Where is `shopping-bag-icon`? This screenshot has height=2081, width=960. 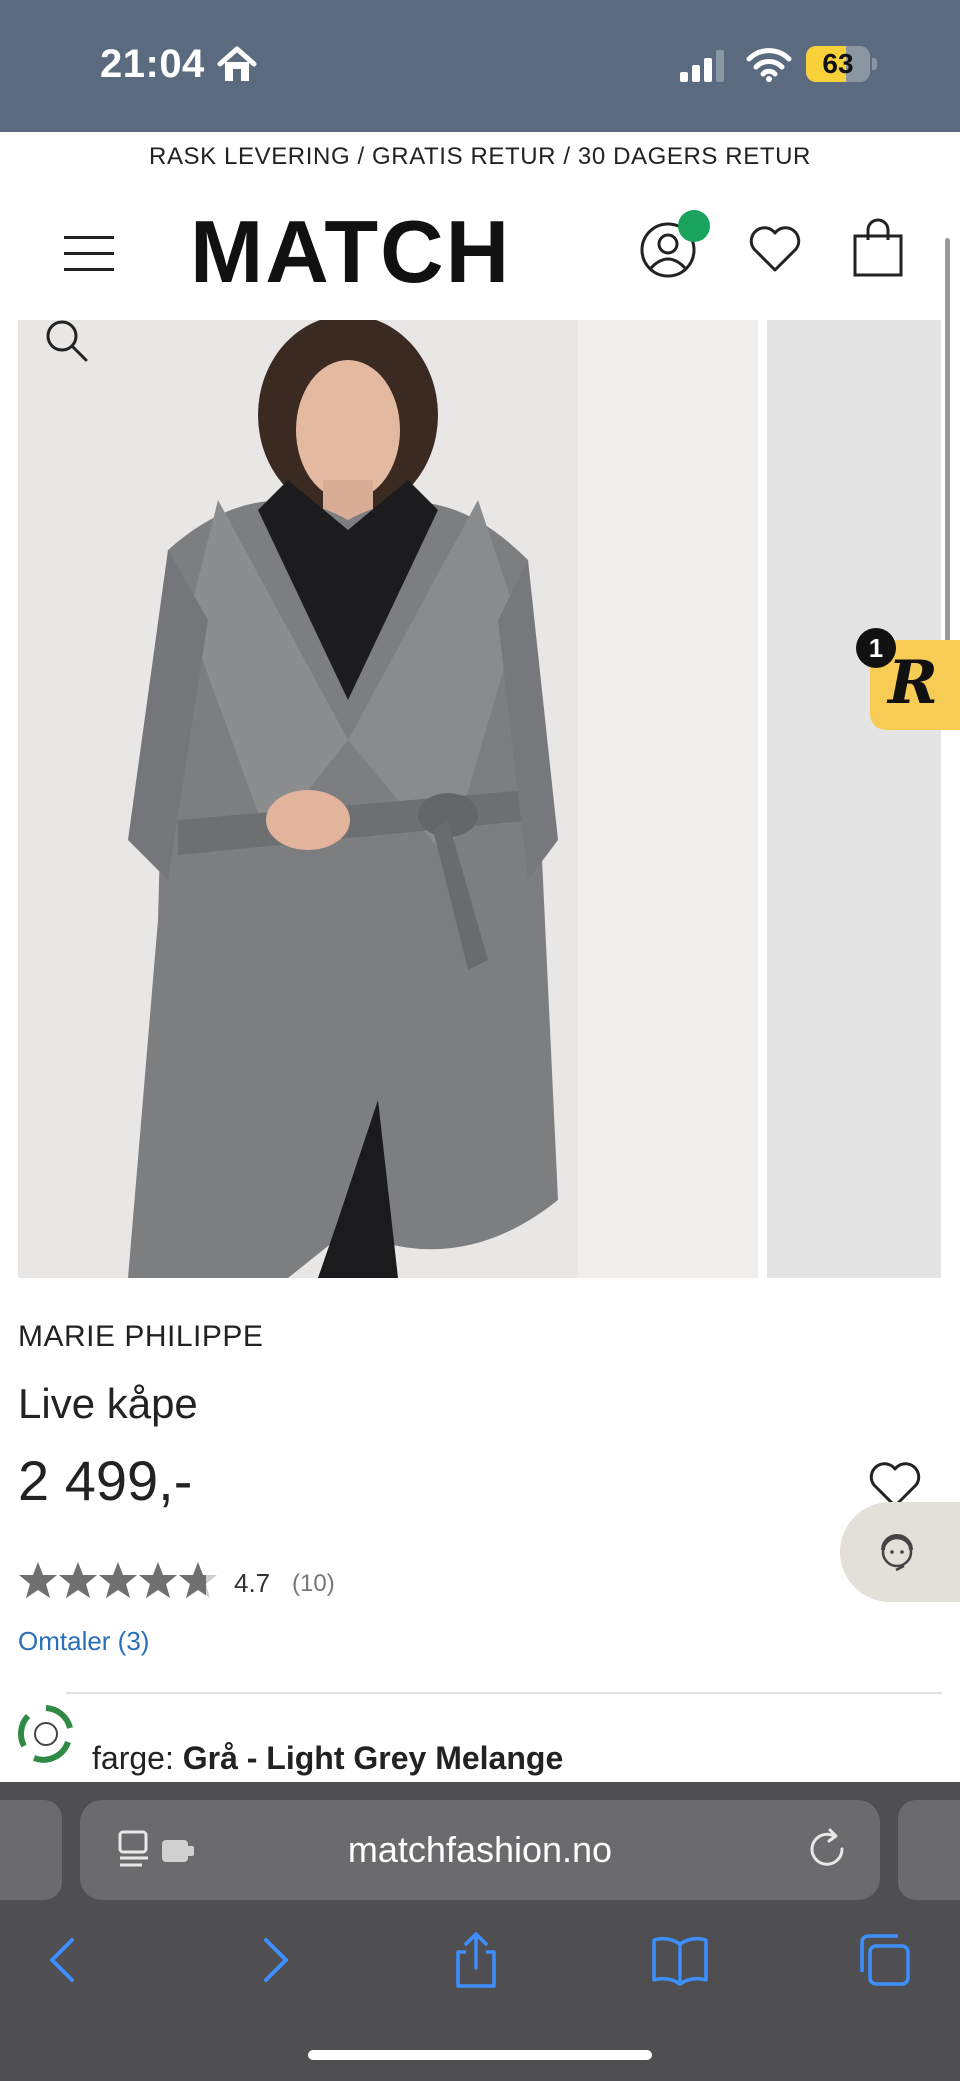
shopping-bag-icon is located at coordinates (878, 248).